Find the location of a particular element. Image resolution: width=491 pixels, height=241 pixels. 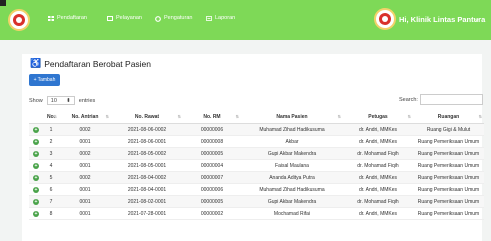

cell-no: 3 is located at coordinates (51, 153).